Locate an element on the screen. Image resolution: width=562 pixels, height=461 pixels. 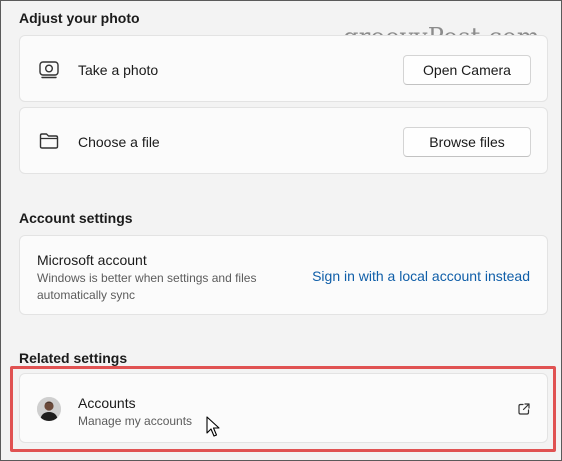
take-photo-label: Take a photo is located at coordinates (118, 70).